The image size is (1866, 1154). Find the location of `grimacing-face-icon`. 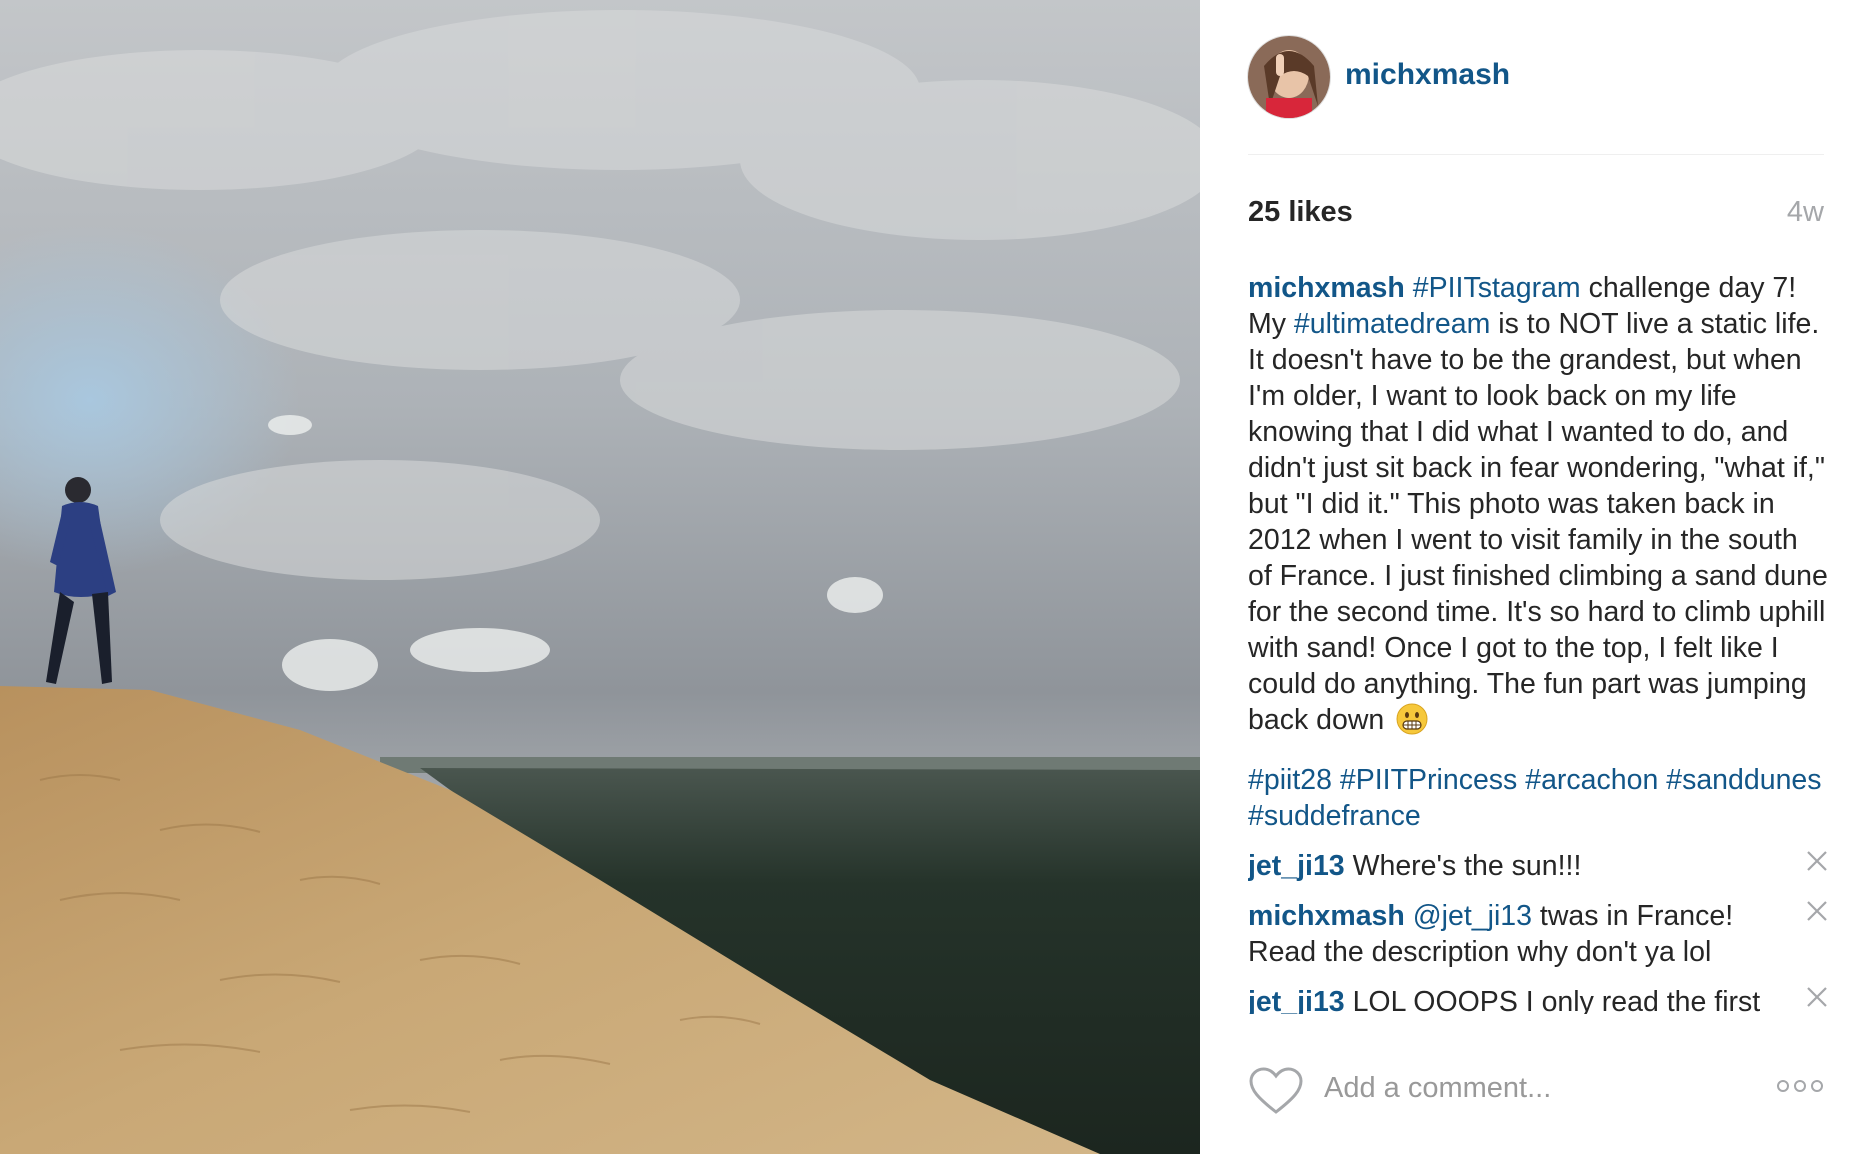

grimacing-face-icon is located at coordinates (1412, 719).